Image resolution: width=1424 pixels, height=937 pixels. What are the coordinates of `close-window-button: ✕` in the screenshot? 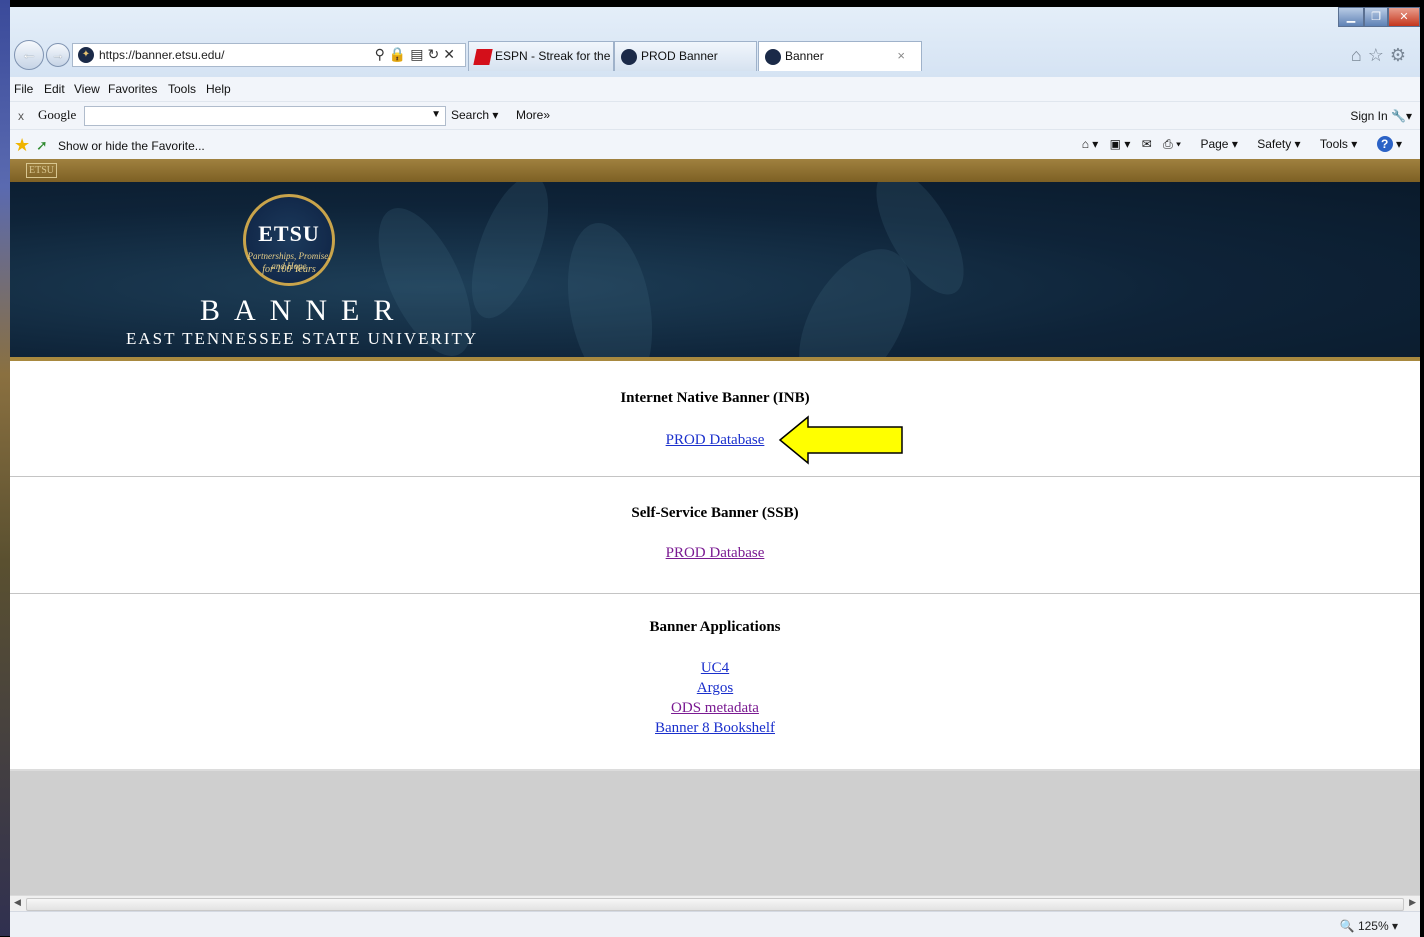 It's located at (1404, 17).